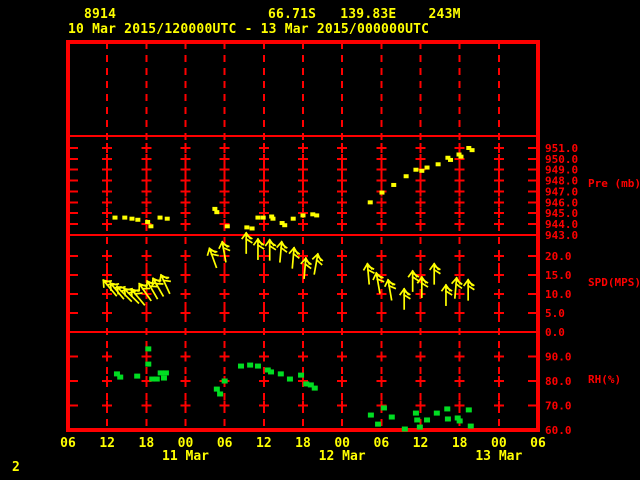 The height and width of the screenshot is (480, 640). I want to click on y-tick-label: 60.0, so click(558, 430).